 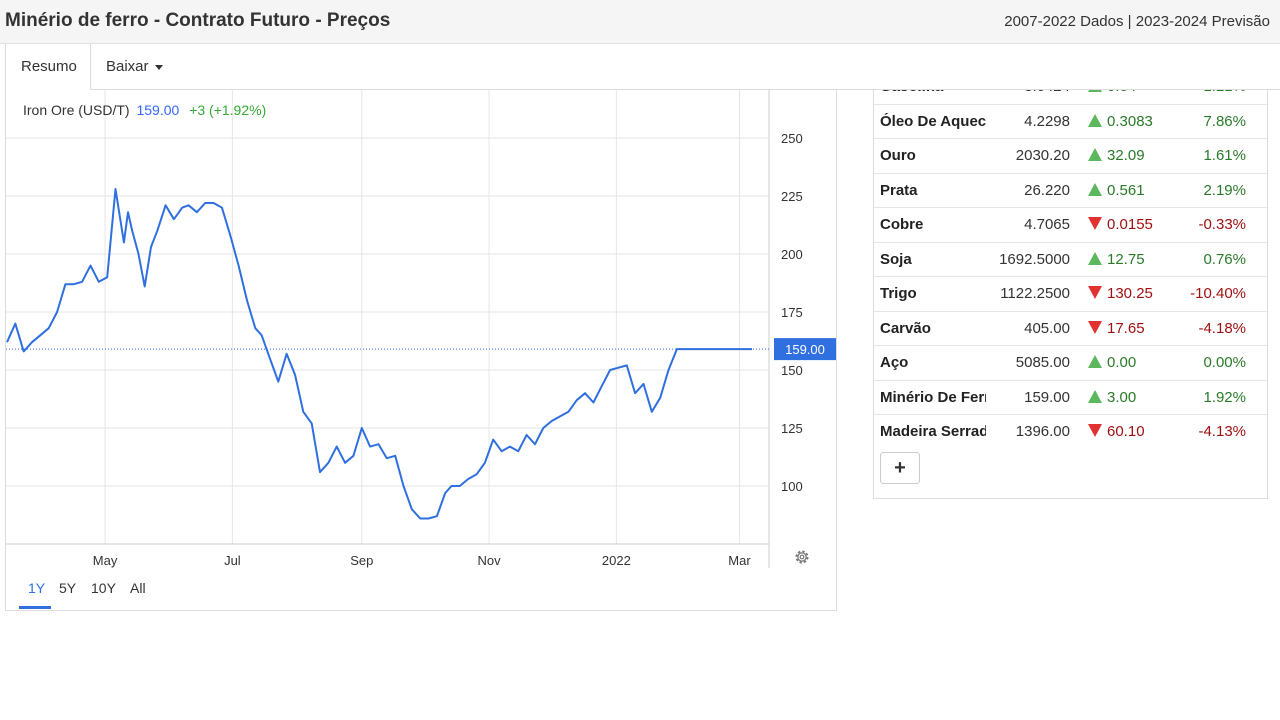 I want to click on commodity-change-percent: 1.61%, so click(x=1224, y=155).